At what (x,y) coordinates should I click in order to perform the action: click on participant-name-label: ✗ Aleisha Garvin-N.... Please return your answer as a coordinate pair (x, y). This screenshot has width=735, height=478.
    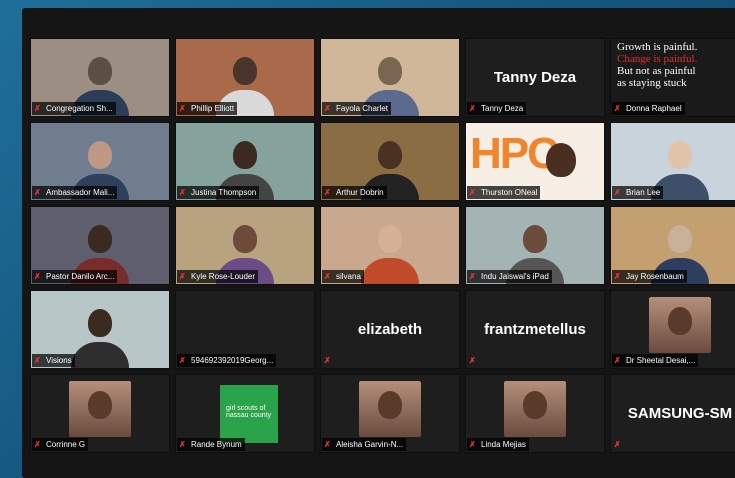
    Looking at the image, I should click on (364, 444).